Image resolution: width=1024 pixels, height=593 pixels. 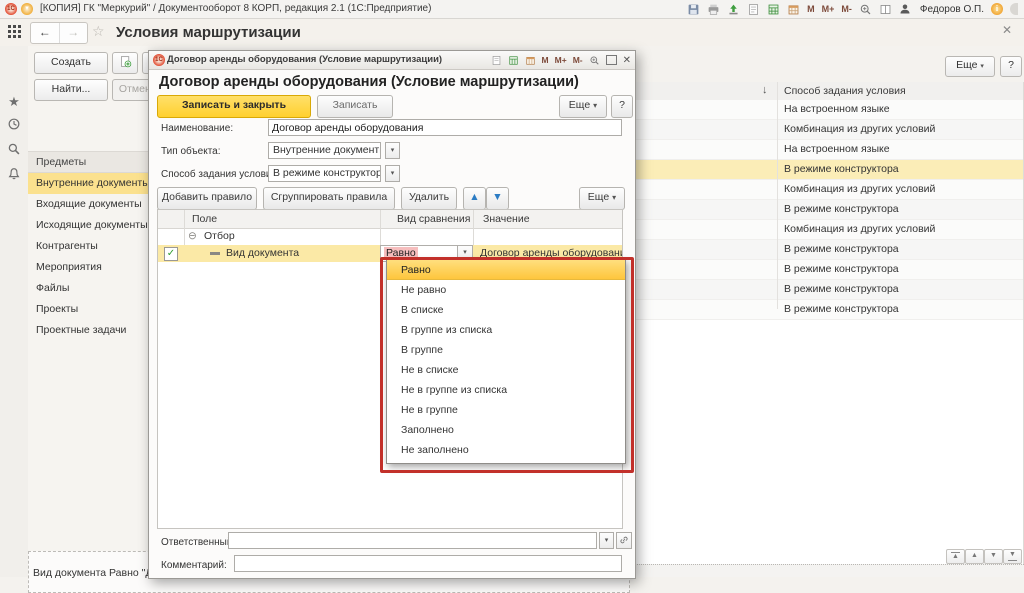 I want to click on group-rules-button: Сгруппировать правила, so click(x=329, y=198).